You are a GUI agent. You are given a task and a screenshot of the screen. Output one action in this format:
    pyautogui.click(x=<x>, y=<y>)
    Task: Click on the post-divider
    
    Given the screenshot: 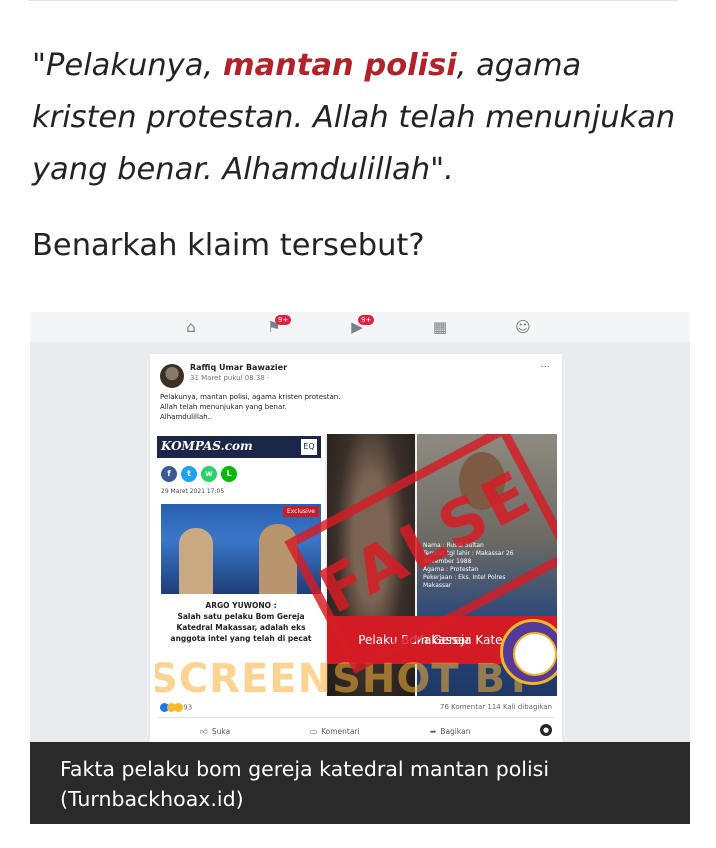 What is the action you would take?
    pyautogui.click(x=356, y=717)
    